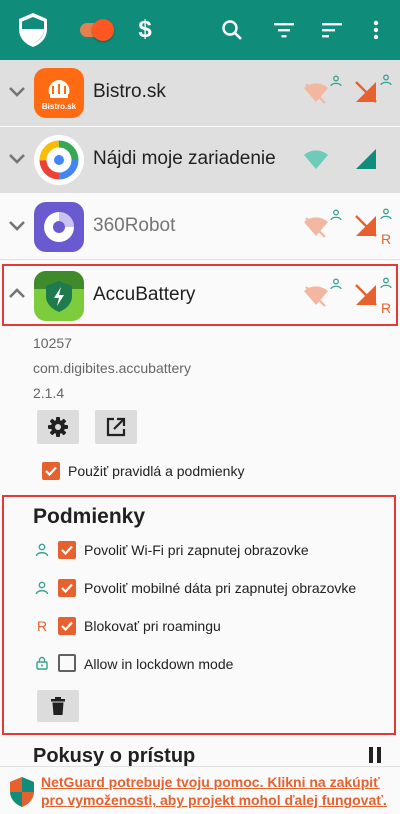 This screenshot has height=814, width=400. I want to click on lock-icon, so click(42, 663).